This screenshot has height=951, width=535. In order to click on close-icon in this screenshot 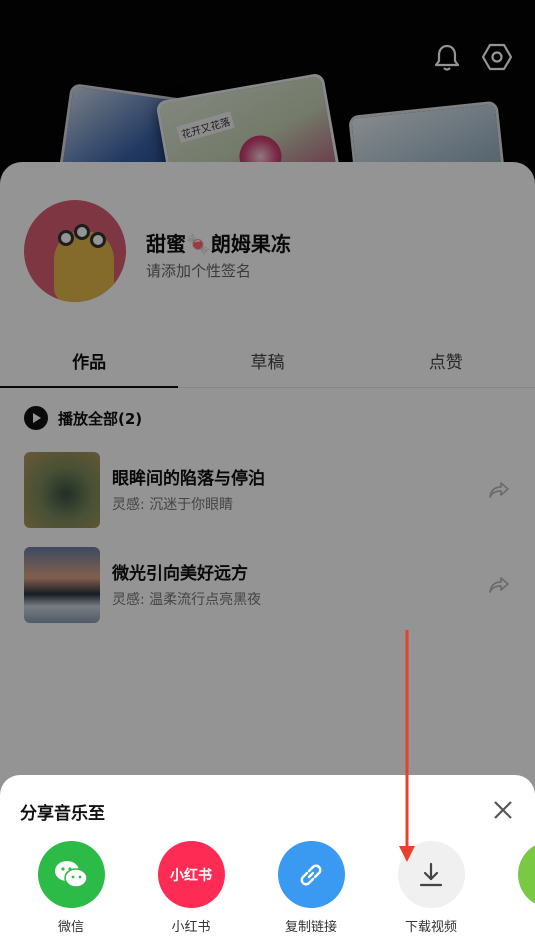, I will do `click(503, 810)`.